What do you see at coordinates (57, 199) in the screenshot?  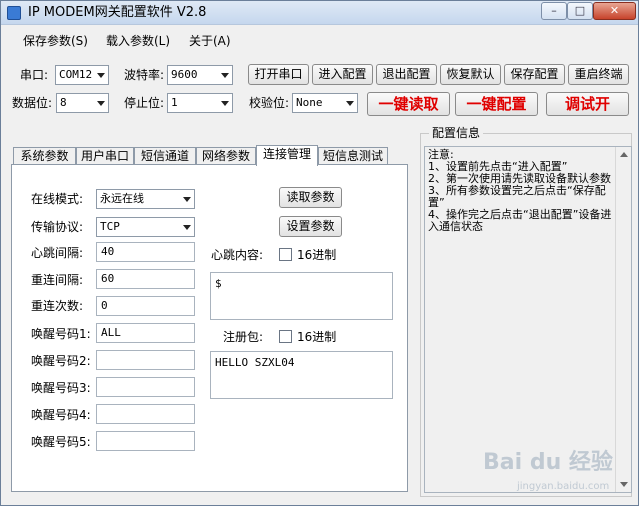 I see `online-mode-label: 在线模式:` at bounding box center [57, 199].